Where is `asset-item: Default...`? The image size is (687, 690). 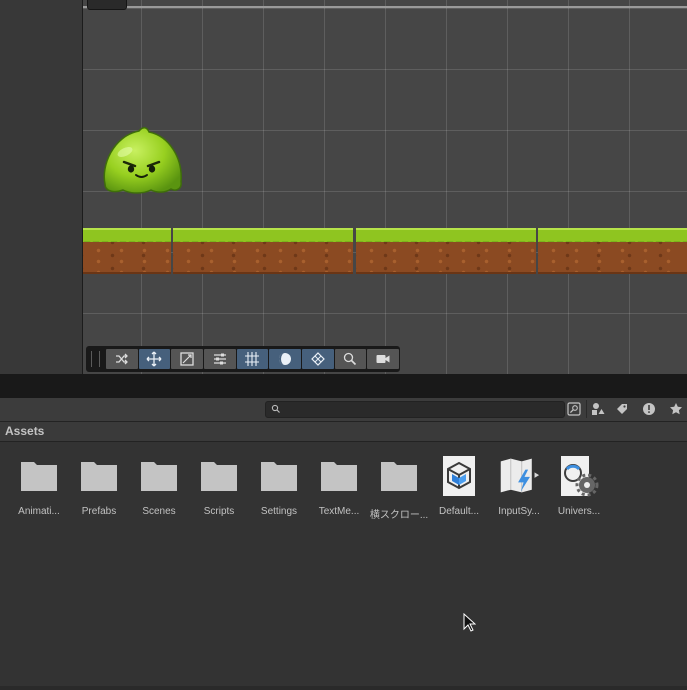
asset-item: Default... is located at coordinates (459, 487).